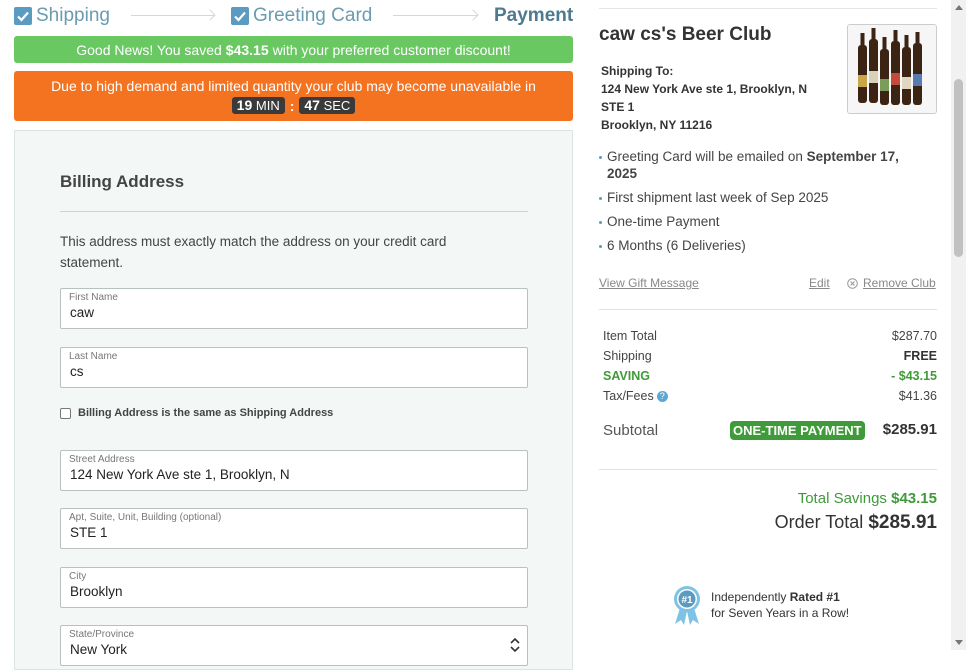 This screenshot has height=670, width=966. I want to click on field-value: Brooklyn, so click(96, 591).